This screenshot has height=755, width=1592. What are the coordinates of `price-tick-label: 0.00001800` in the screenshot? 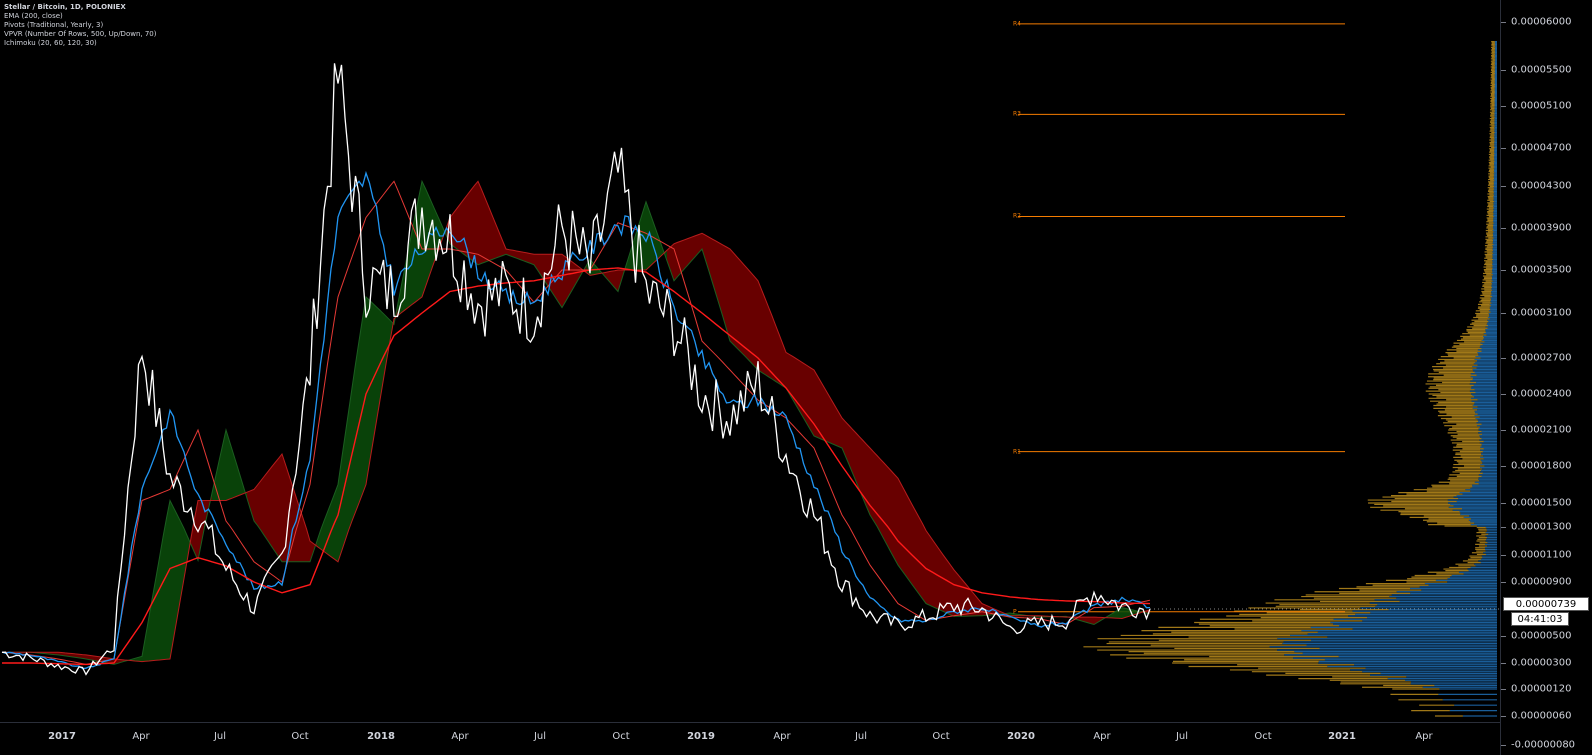 It's located at (1541, 466).